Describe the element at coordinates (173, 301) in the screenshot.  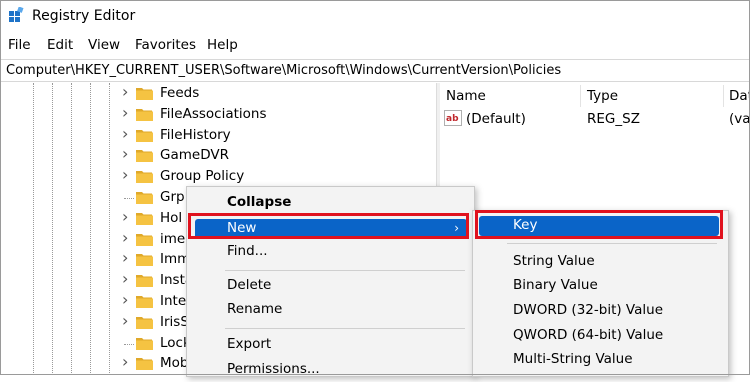
I see `tree-item-label: Inte` at that location.